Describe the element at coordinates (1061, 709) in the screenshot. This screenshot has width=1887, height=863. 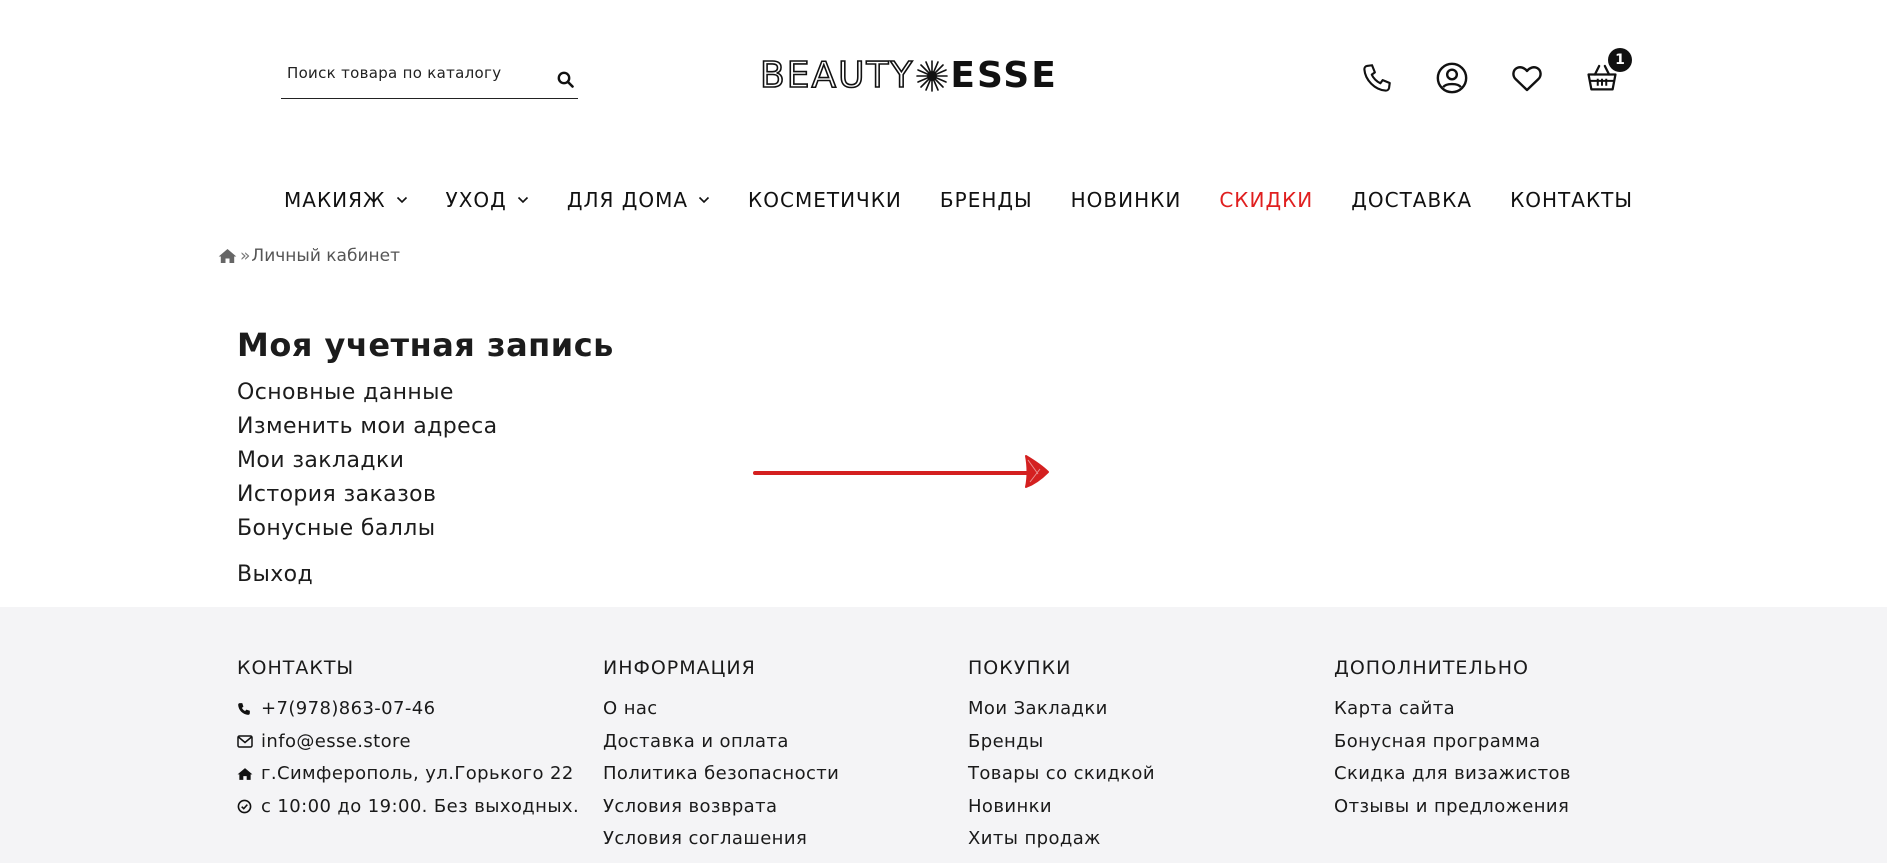
I see `footer-link-bookmarks: Мои Закладки` at that location.